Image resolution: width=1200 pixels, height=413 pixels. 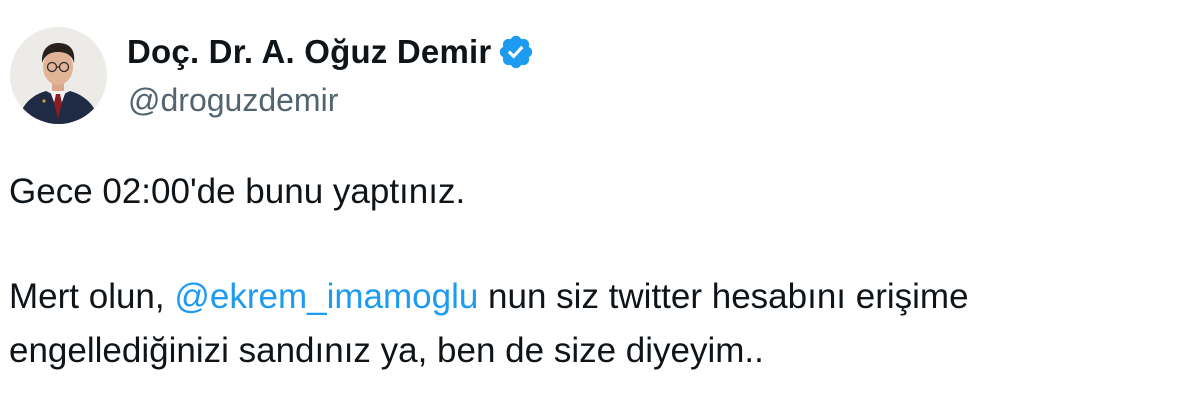 I want to click on author-name-row: Doç. Dr. A. Oğuz Demir, so click(x=331, y=52).